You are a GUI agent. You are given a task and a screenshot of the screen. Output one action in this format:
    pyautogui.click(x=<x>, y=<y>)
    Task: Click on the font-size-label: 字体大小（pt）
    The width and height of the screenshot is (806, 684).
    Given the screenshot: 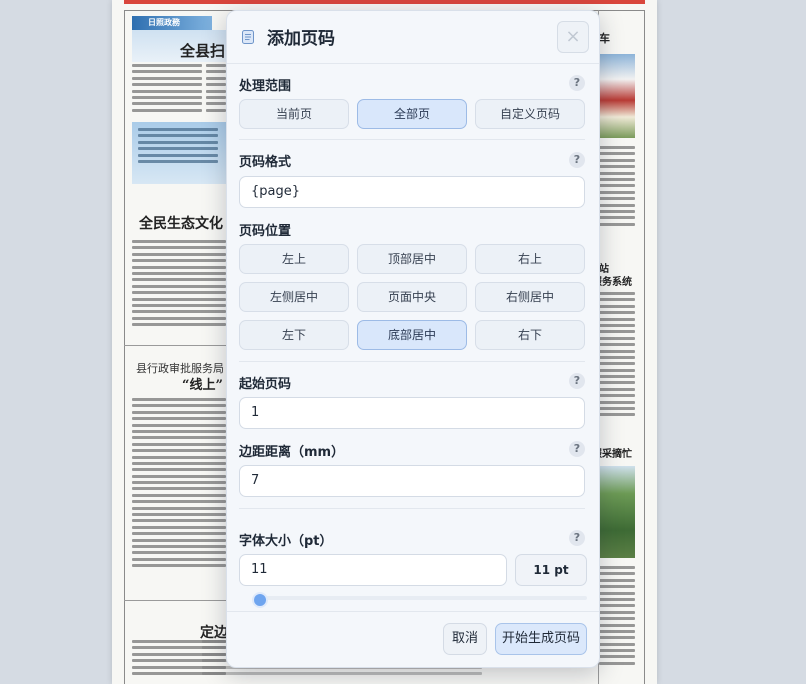 What is the action you would take?
    pyautogui.click(x=286, y=541)
    